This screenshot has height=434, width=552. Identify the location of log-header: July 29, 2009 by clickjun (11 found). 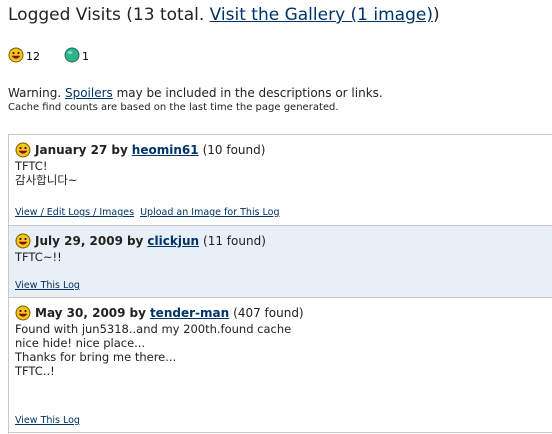
(283, 241).